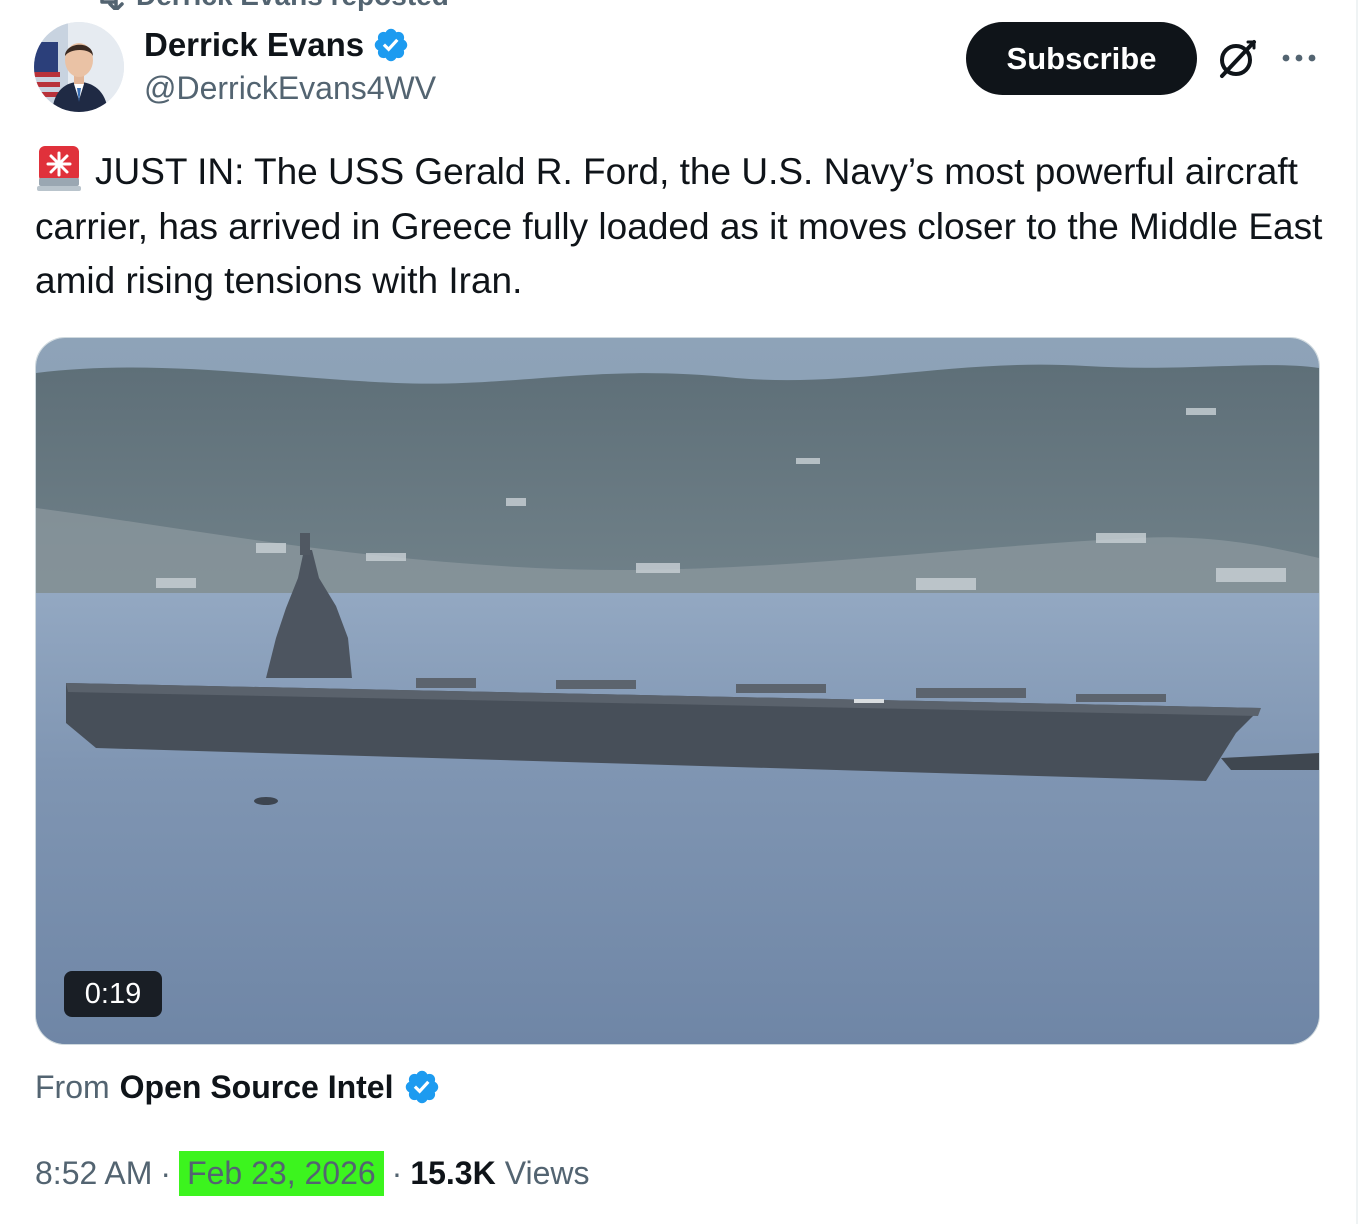 Image resolution: width=1372 pixels, height=1224 pixels. What do you see at coordinates (72, 1086) in the screenshot?
I see `source-prefix: From` at bounding box center [72, 1086].